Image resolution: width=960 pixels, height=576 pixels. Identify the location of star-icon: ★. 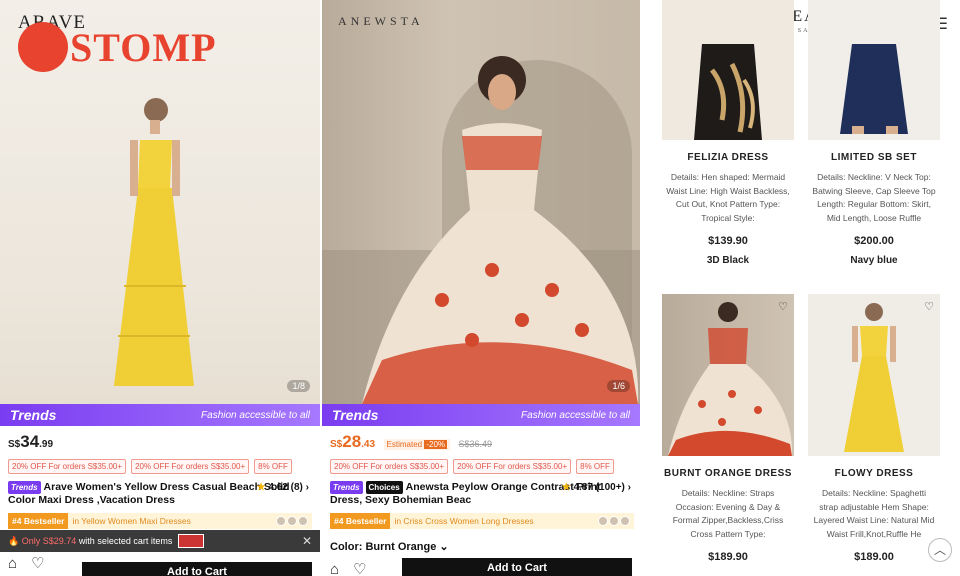
(261, 487).